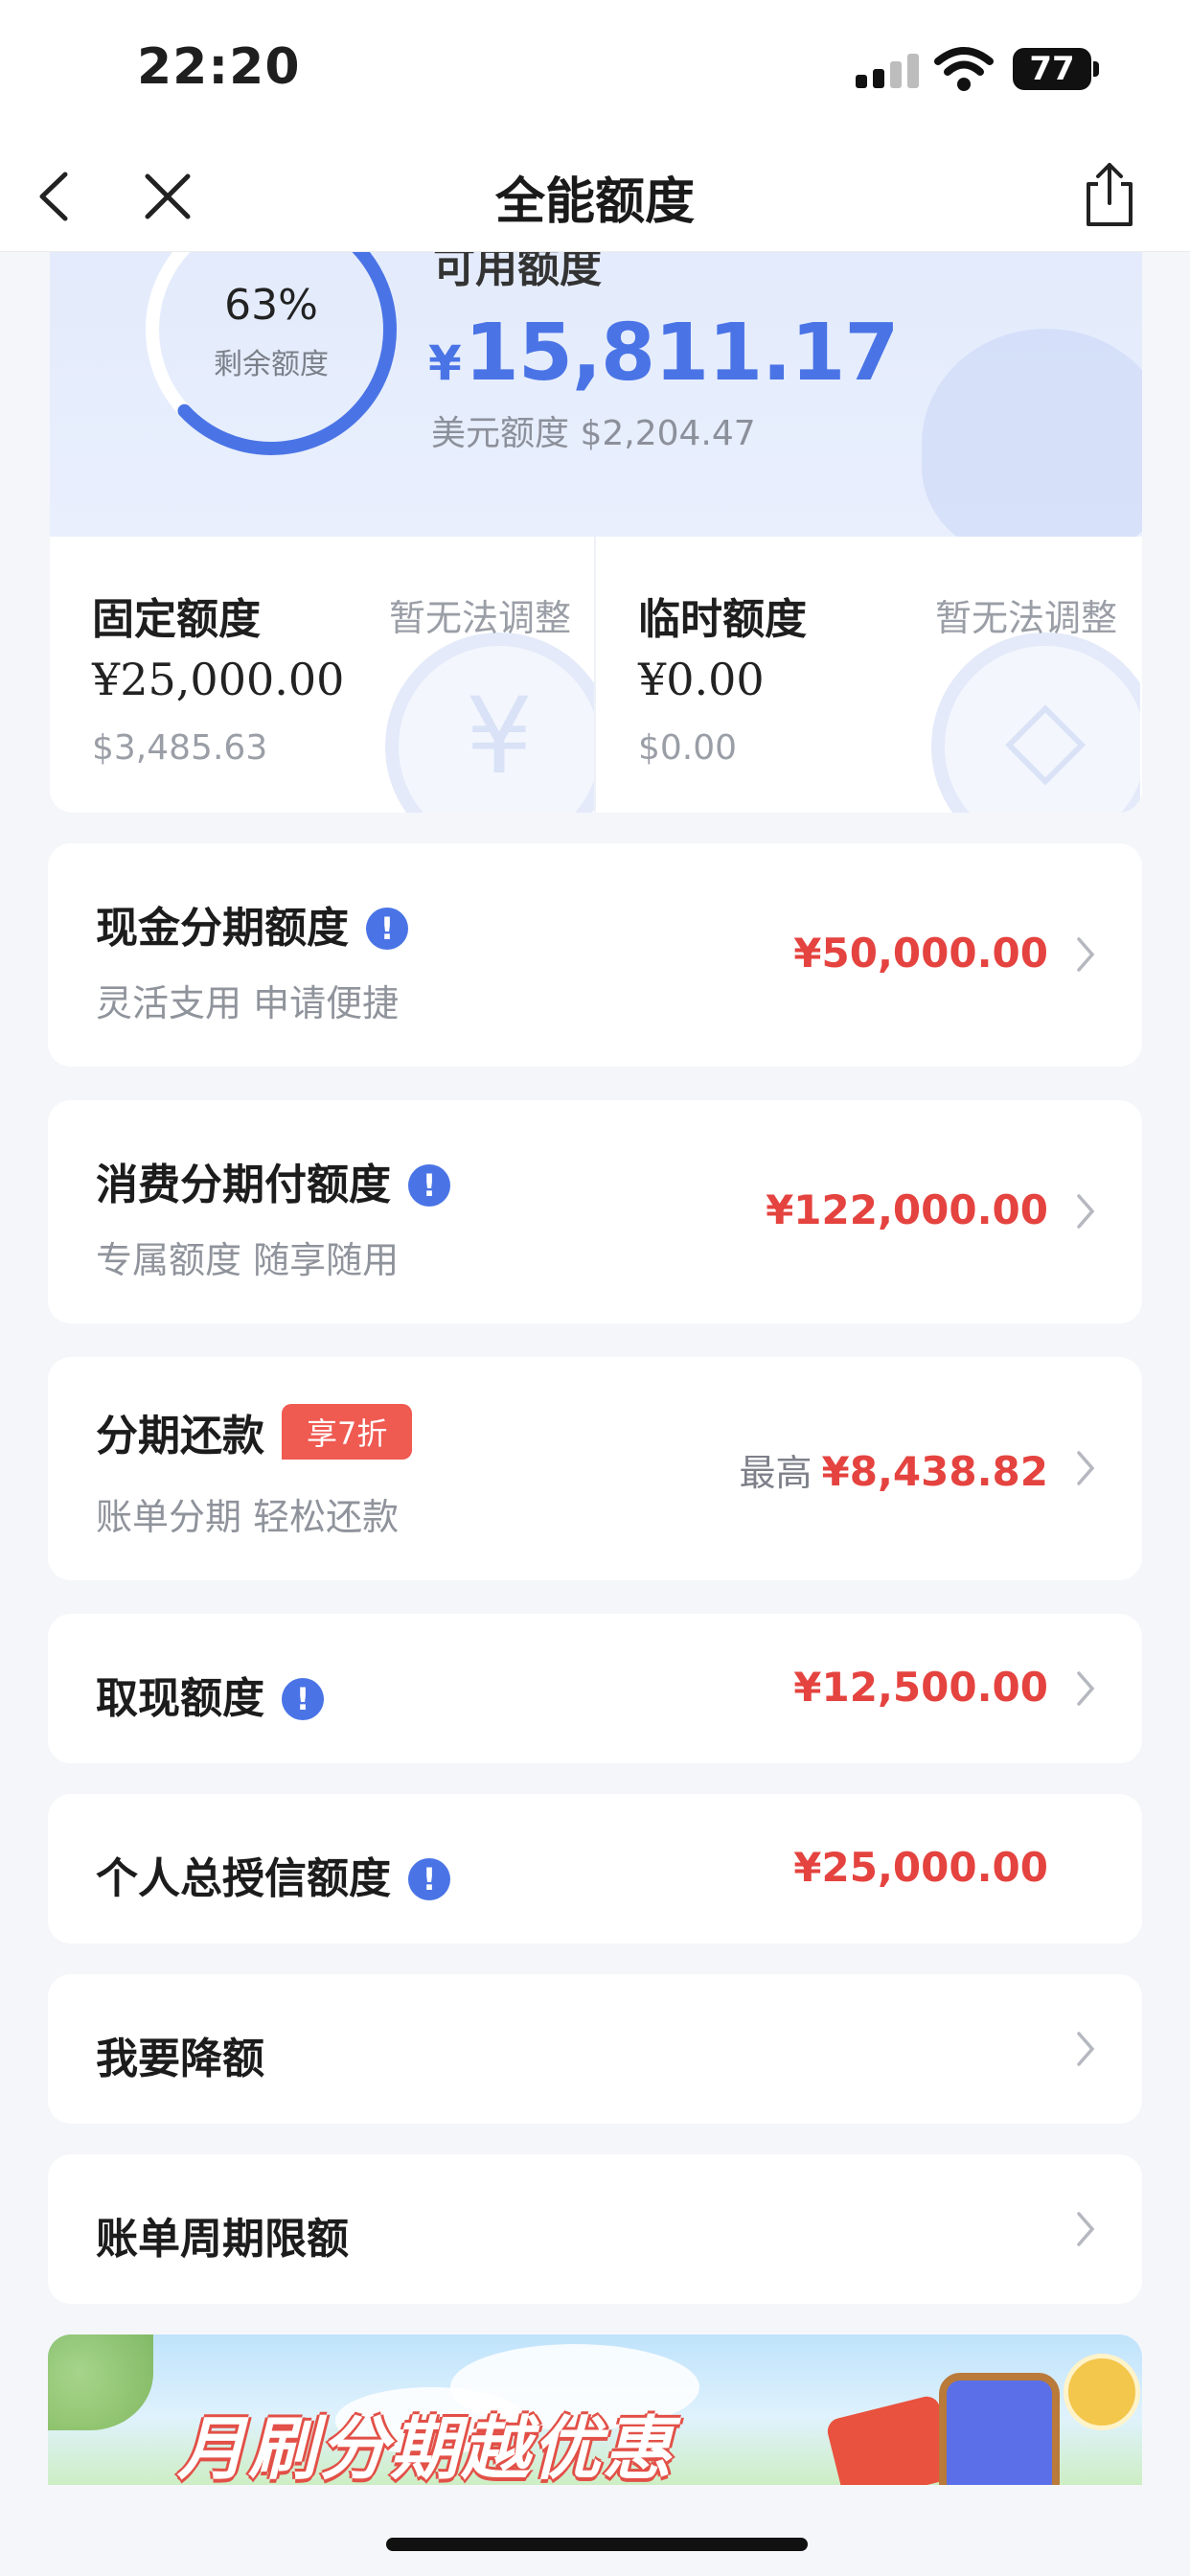  I want to click on ring-percent: 63%, so click(271, 305).